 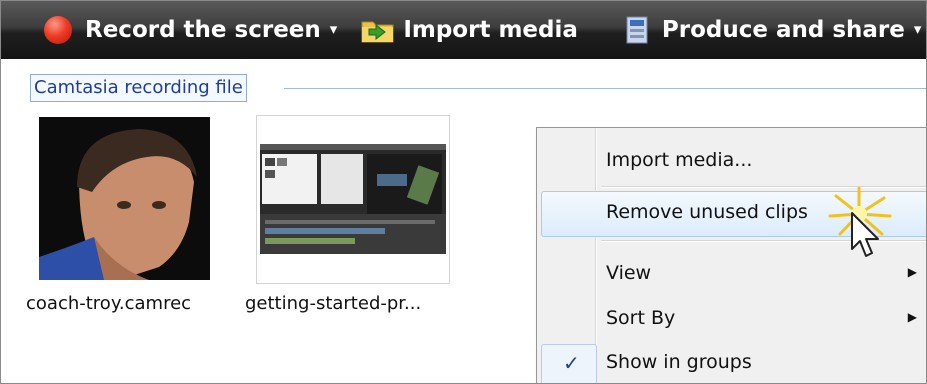 I want to click on menu-item-sort-by: Sort By ▶, so click(x=731, y=319).